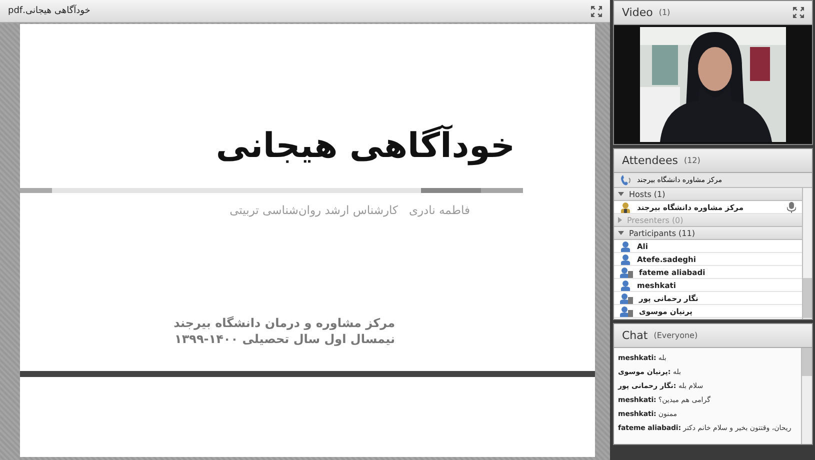  Describe the element at coordinates (620, 220) in the screenshot. I see `expand-arrow-icon` at that location.